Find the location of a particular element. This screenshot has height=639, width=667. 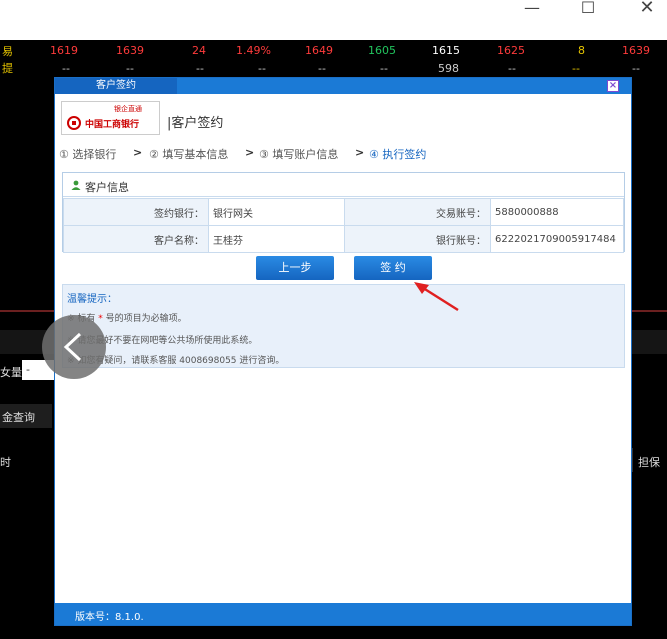

quote-cell: 1605 is located at coordinates (382, 50).